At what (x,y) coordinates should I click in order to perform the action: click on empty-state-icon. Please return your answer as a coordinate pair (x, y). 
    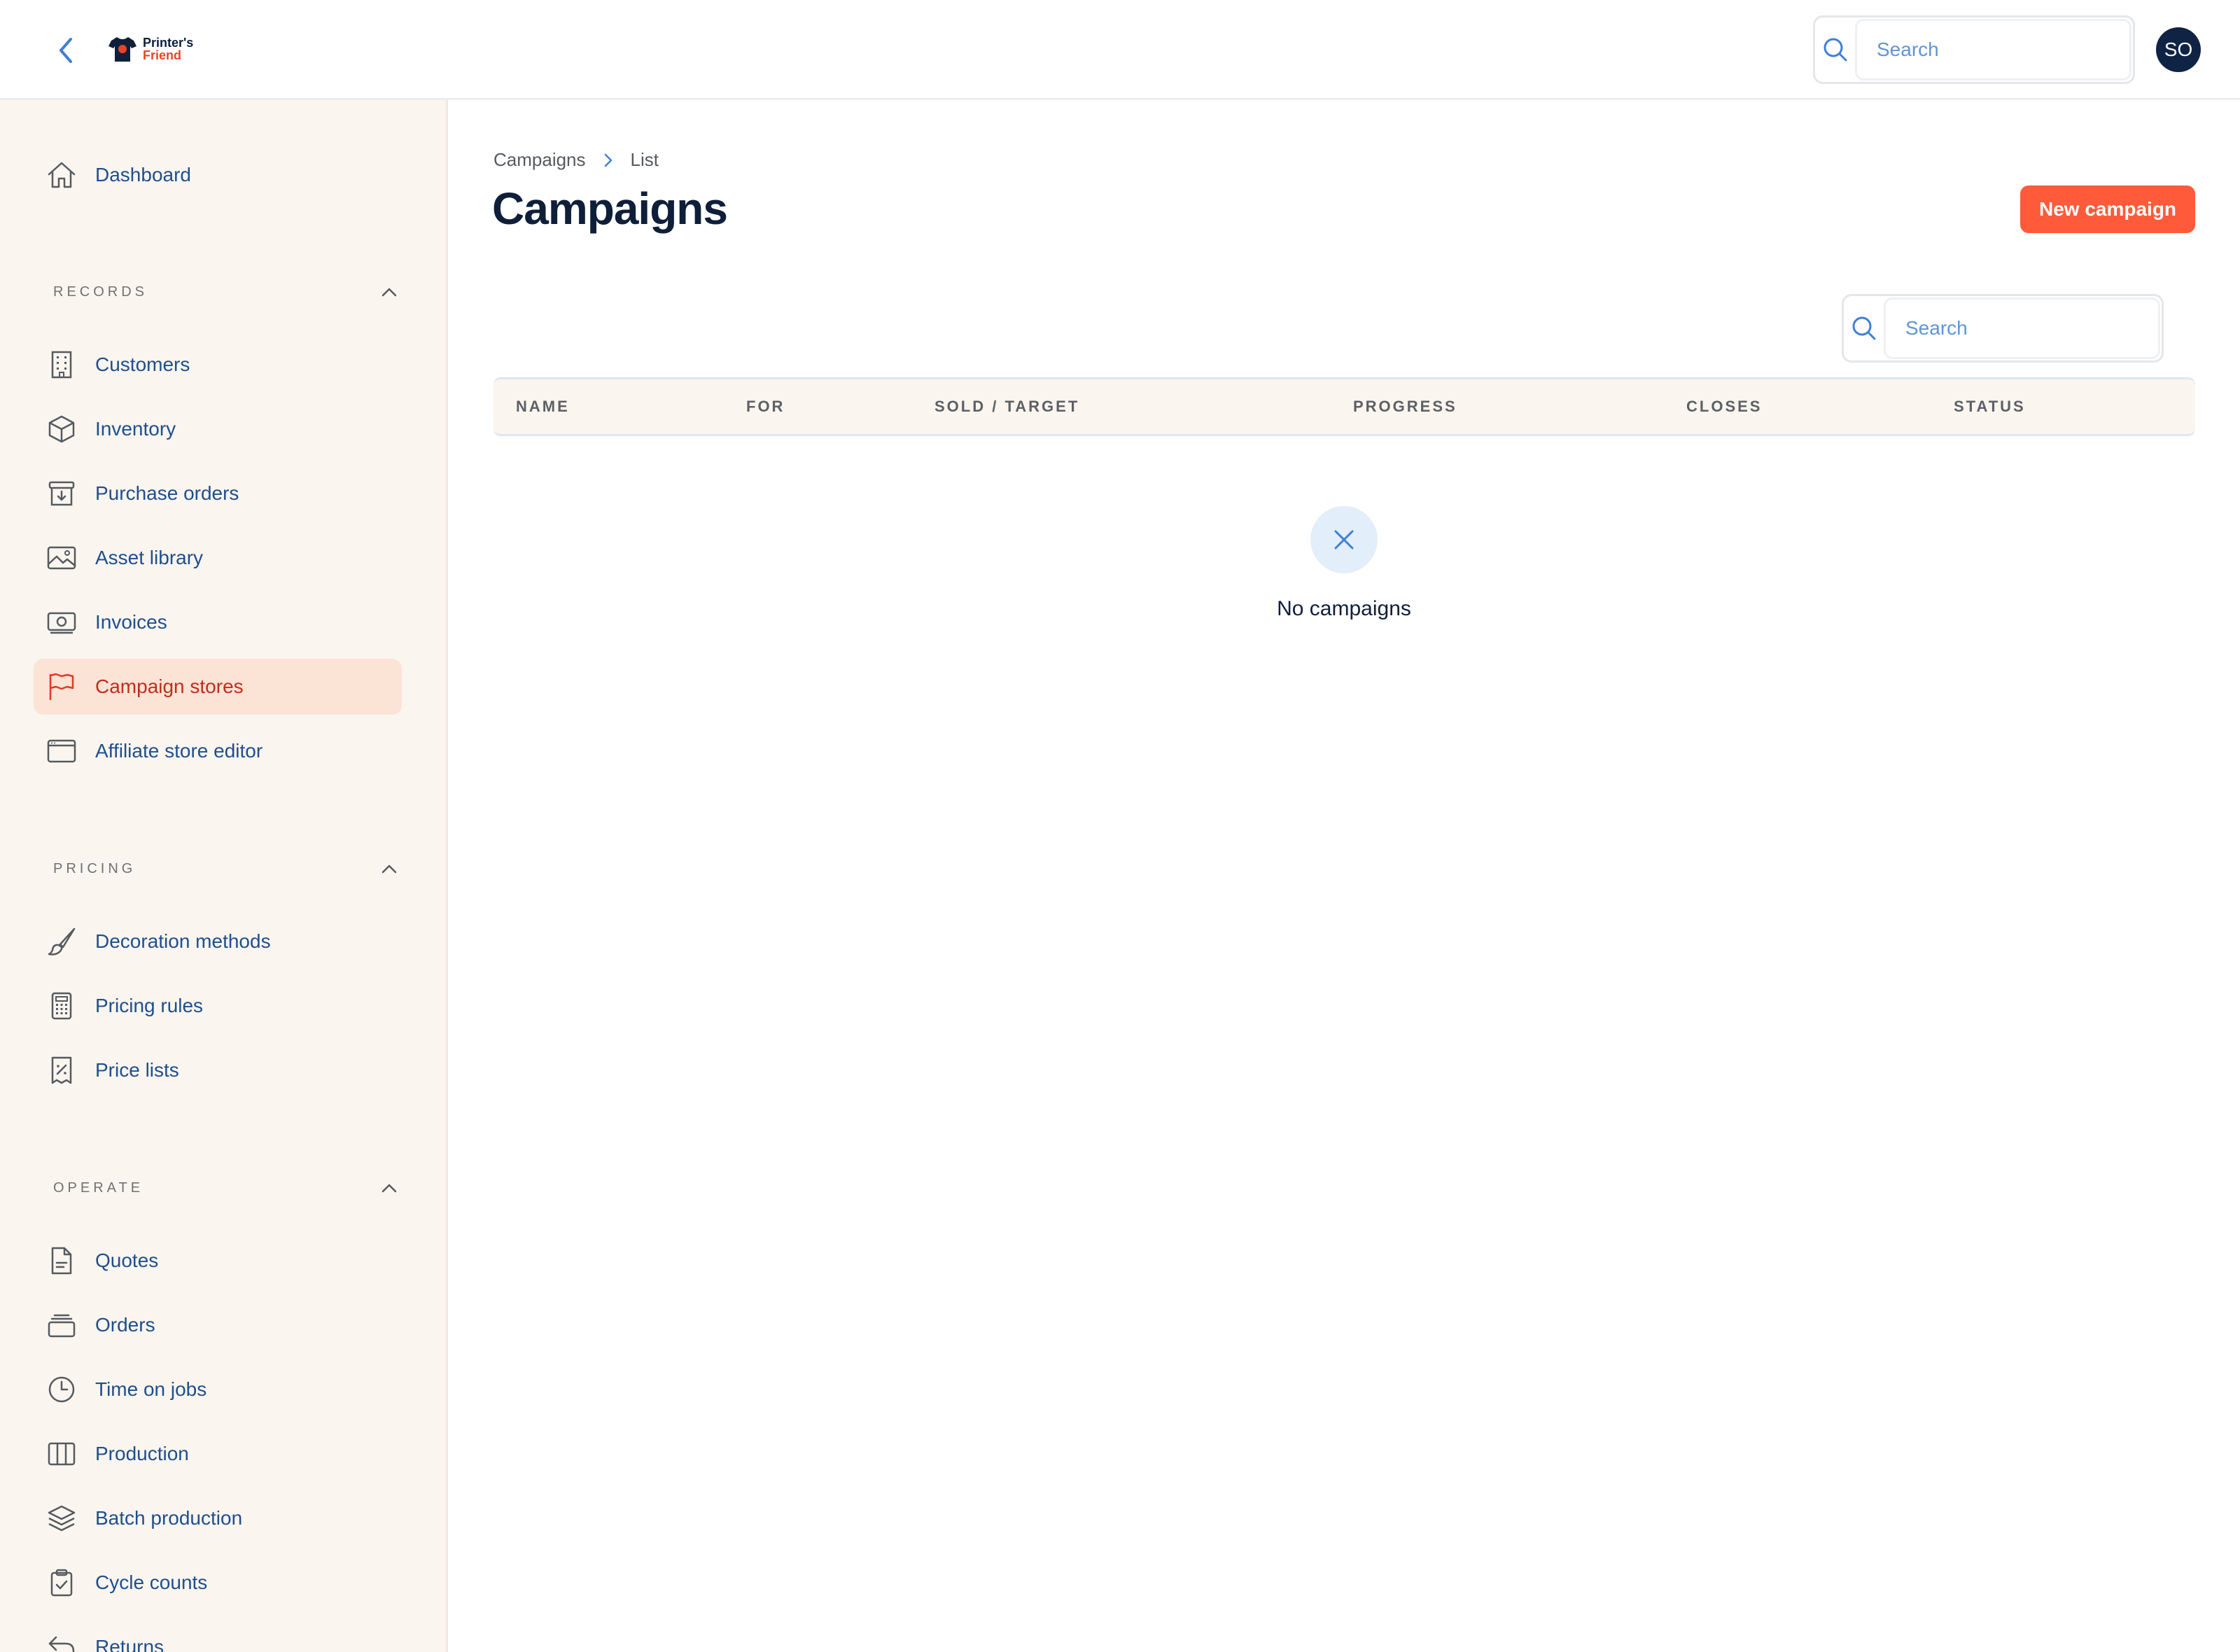
    Looking at the image, I should click on (1344, 539).